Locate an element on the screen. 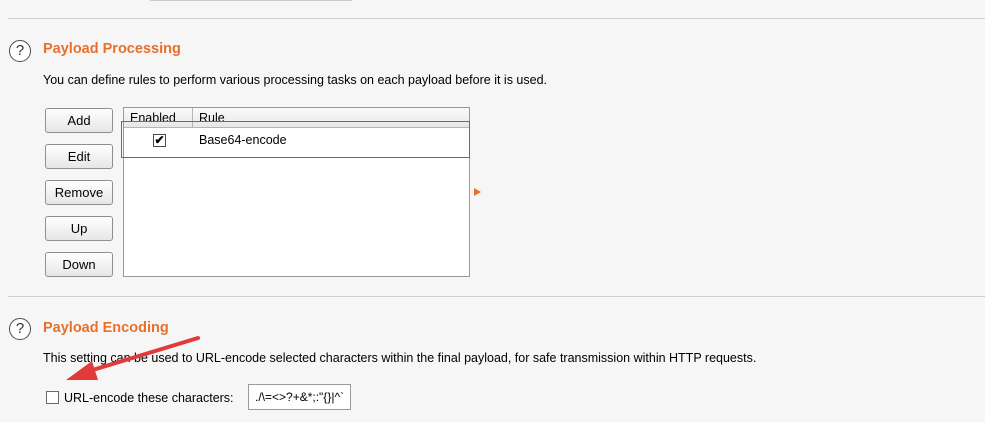 The width and height of the screenshot is (985, 422). annotation-arrow-icon is located at coordinates (133, 358).